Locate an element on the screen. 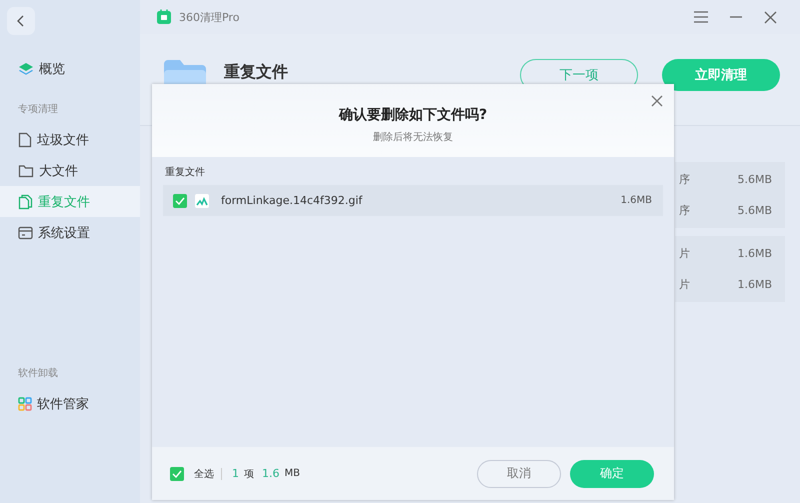  chevron-left-icon is located at coordinates (21, 21).